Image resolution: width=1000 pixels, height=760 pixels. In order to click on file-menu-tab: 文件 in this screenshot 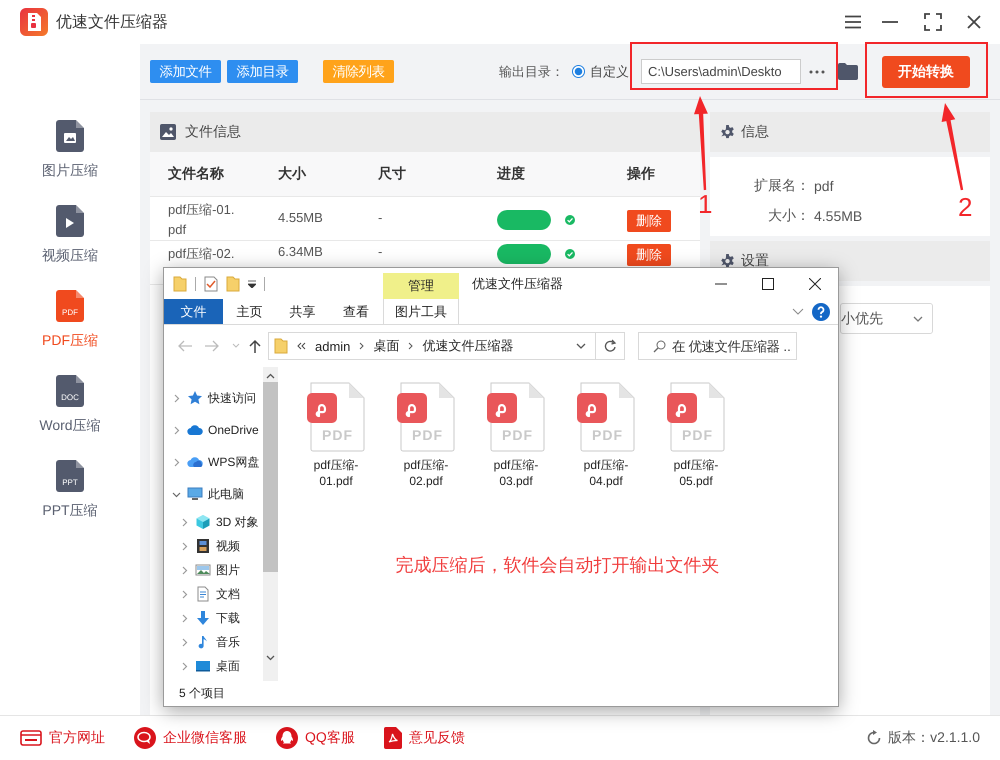, I will do `click(193, 311)`.